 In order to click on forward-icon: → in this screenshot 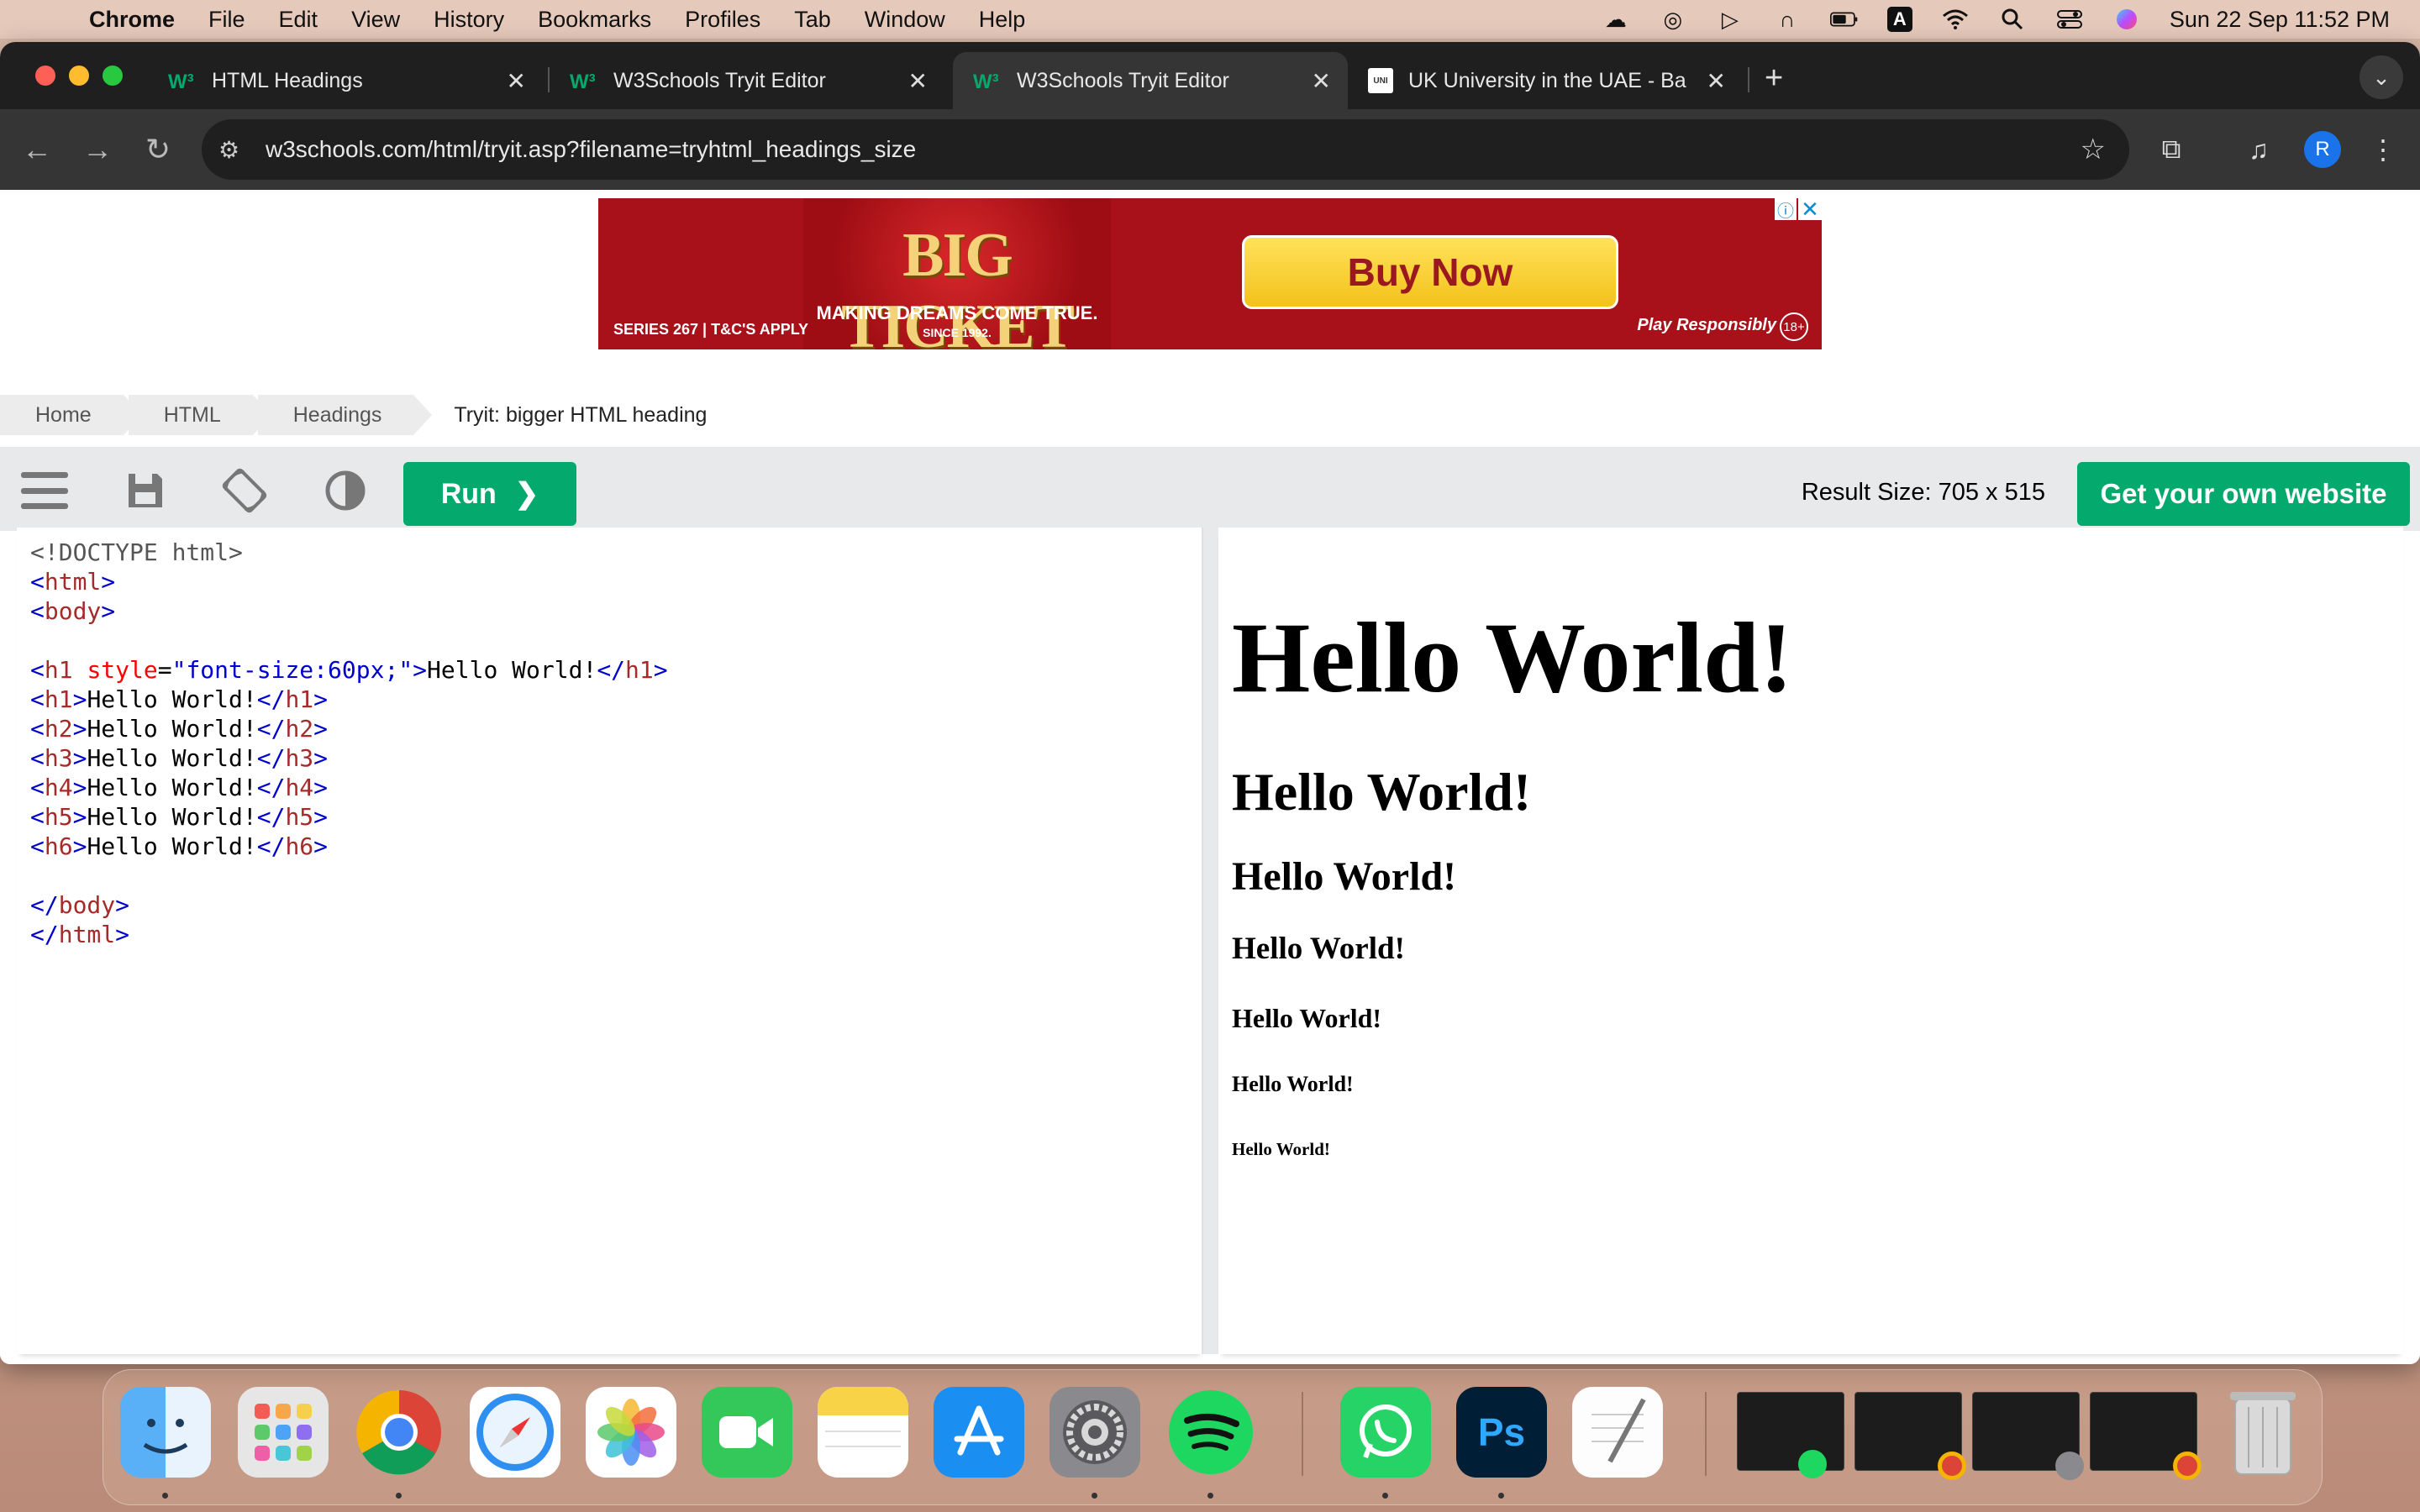, I will do `click(97, 149)`.